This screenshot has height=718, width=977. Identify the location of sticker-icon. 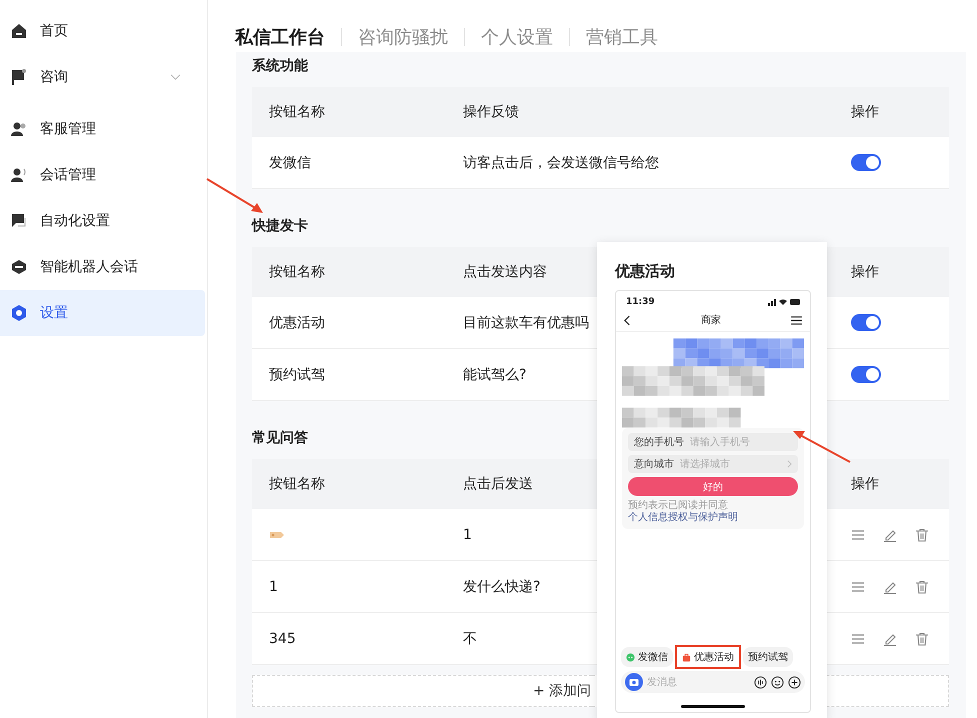
(277, 535).